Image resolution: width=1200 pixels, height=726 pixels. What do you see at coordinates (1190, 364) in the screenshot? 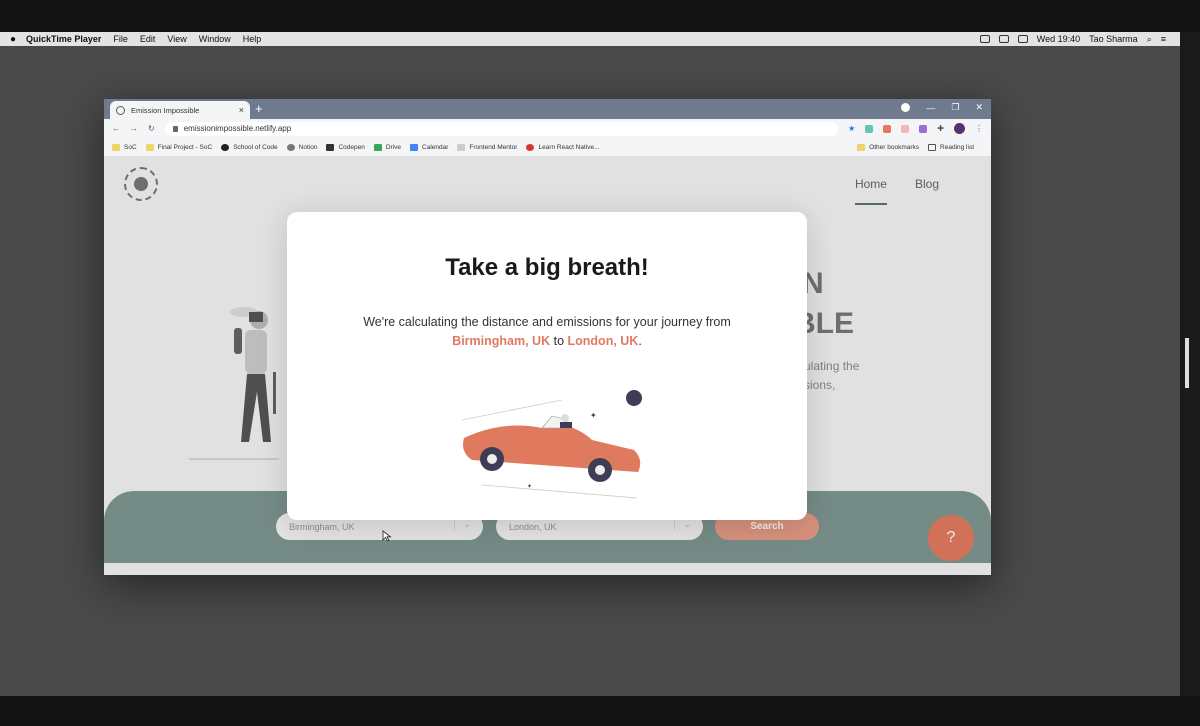
I see `side-strip` at bounding box center [1190, 364].